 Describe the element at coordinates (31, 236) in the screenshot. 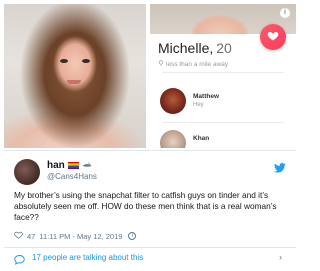

I see `like-count: 47` at that location.